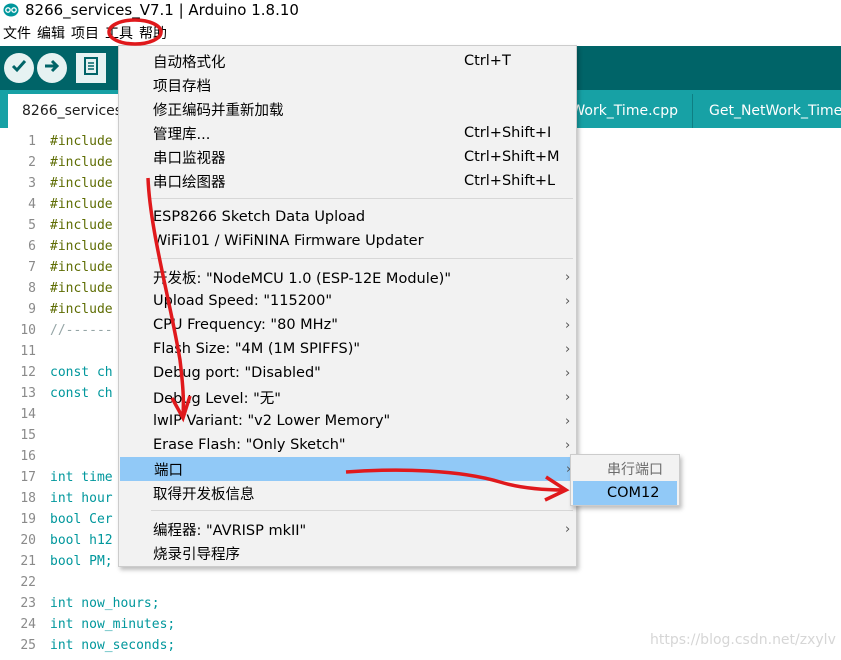 The width and height of the screenshot is (841, 660). I want to click on upload-button, so click(52, 68).